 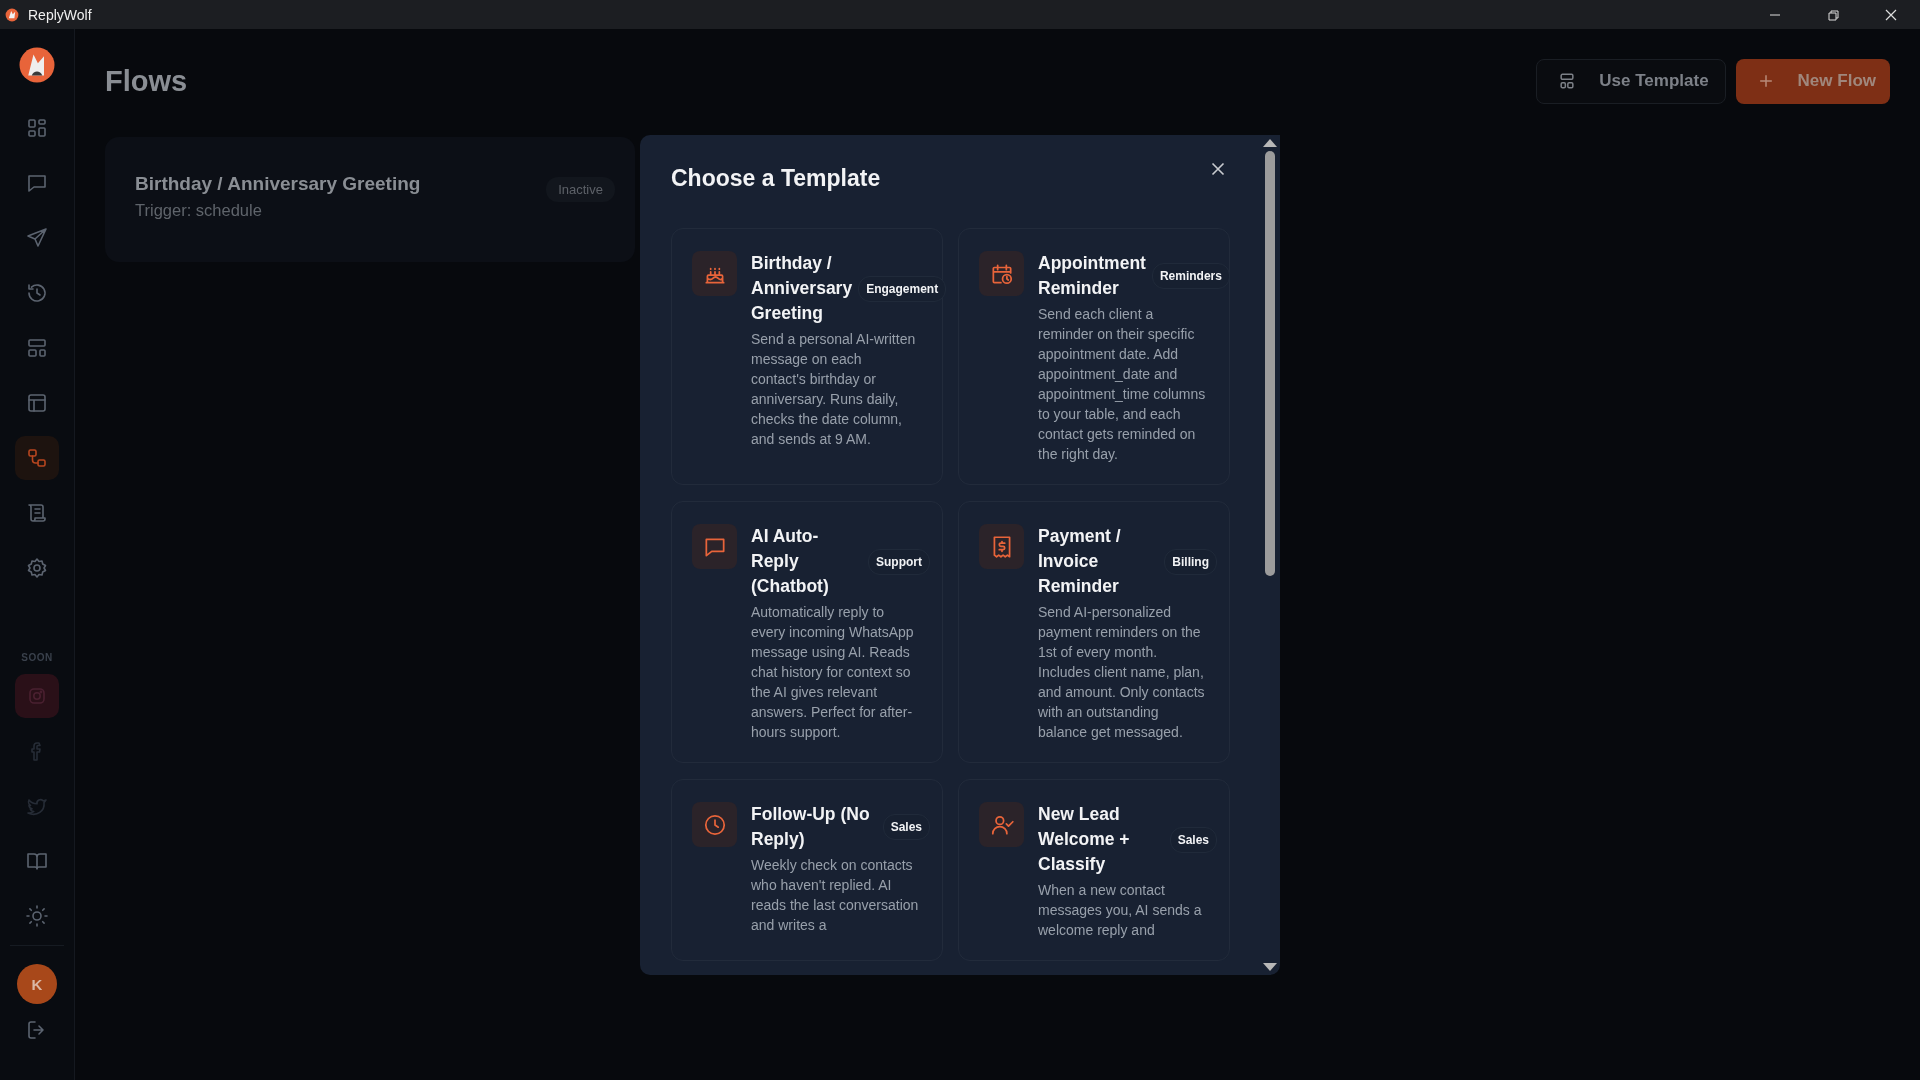 I want to click on wolf-logo-icon, so click(x=12, y=14).